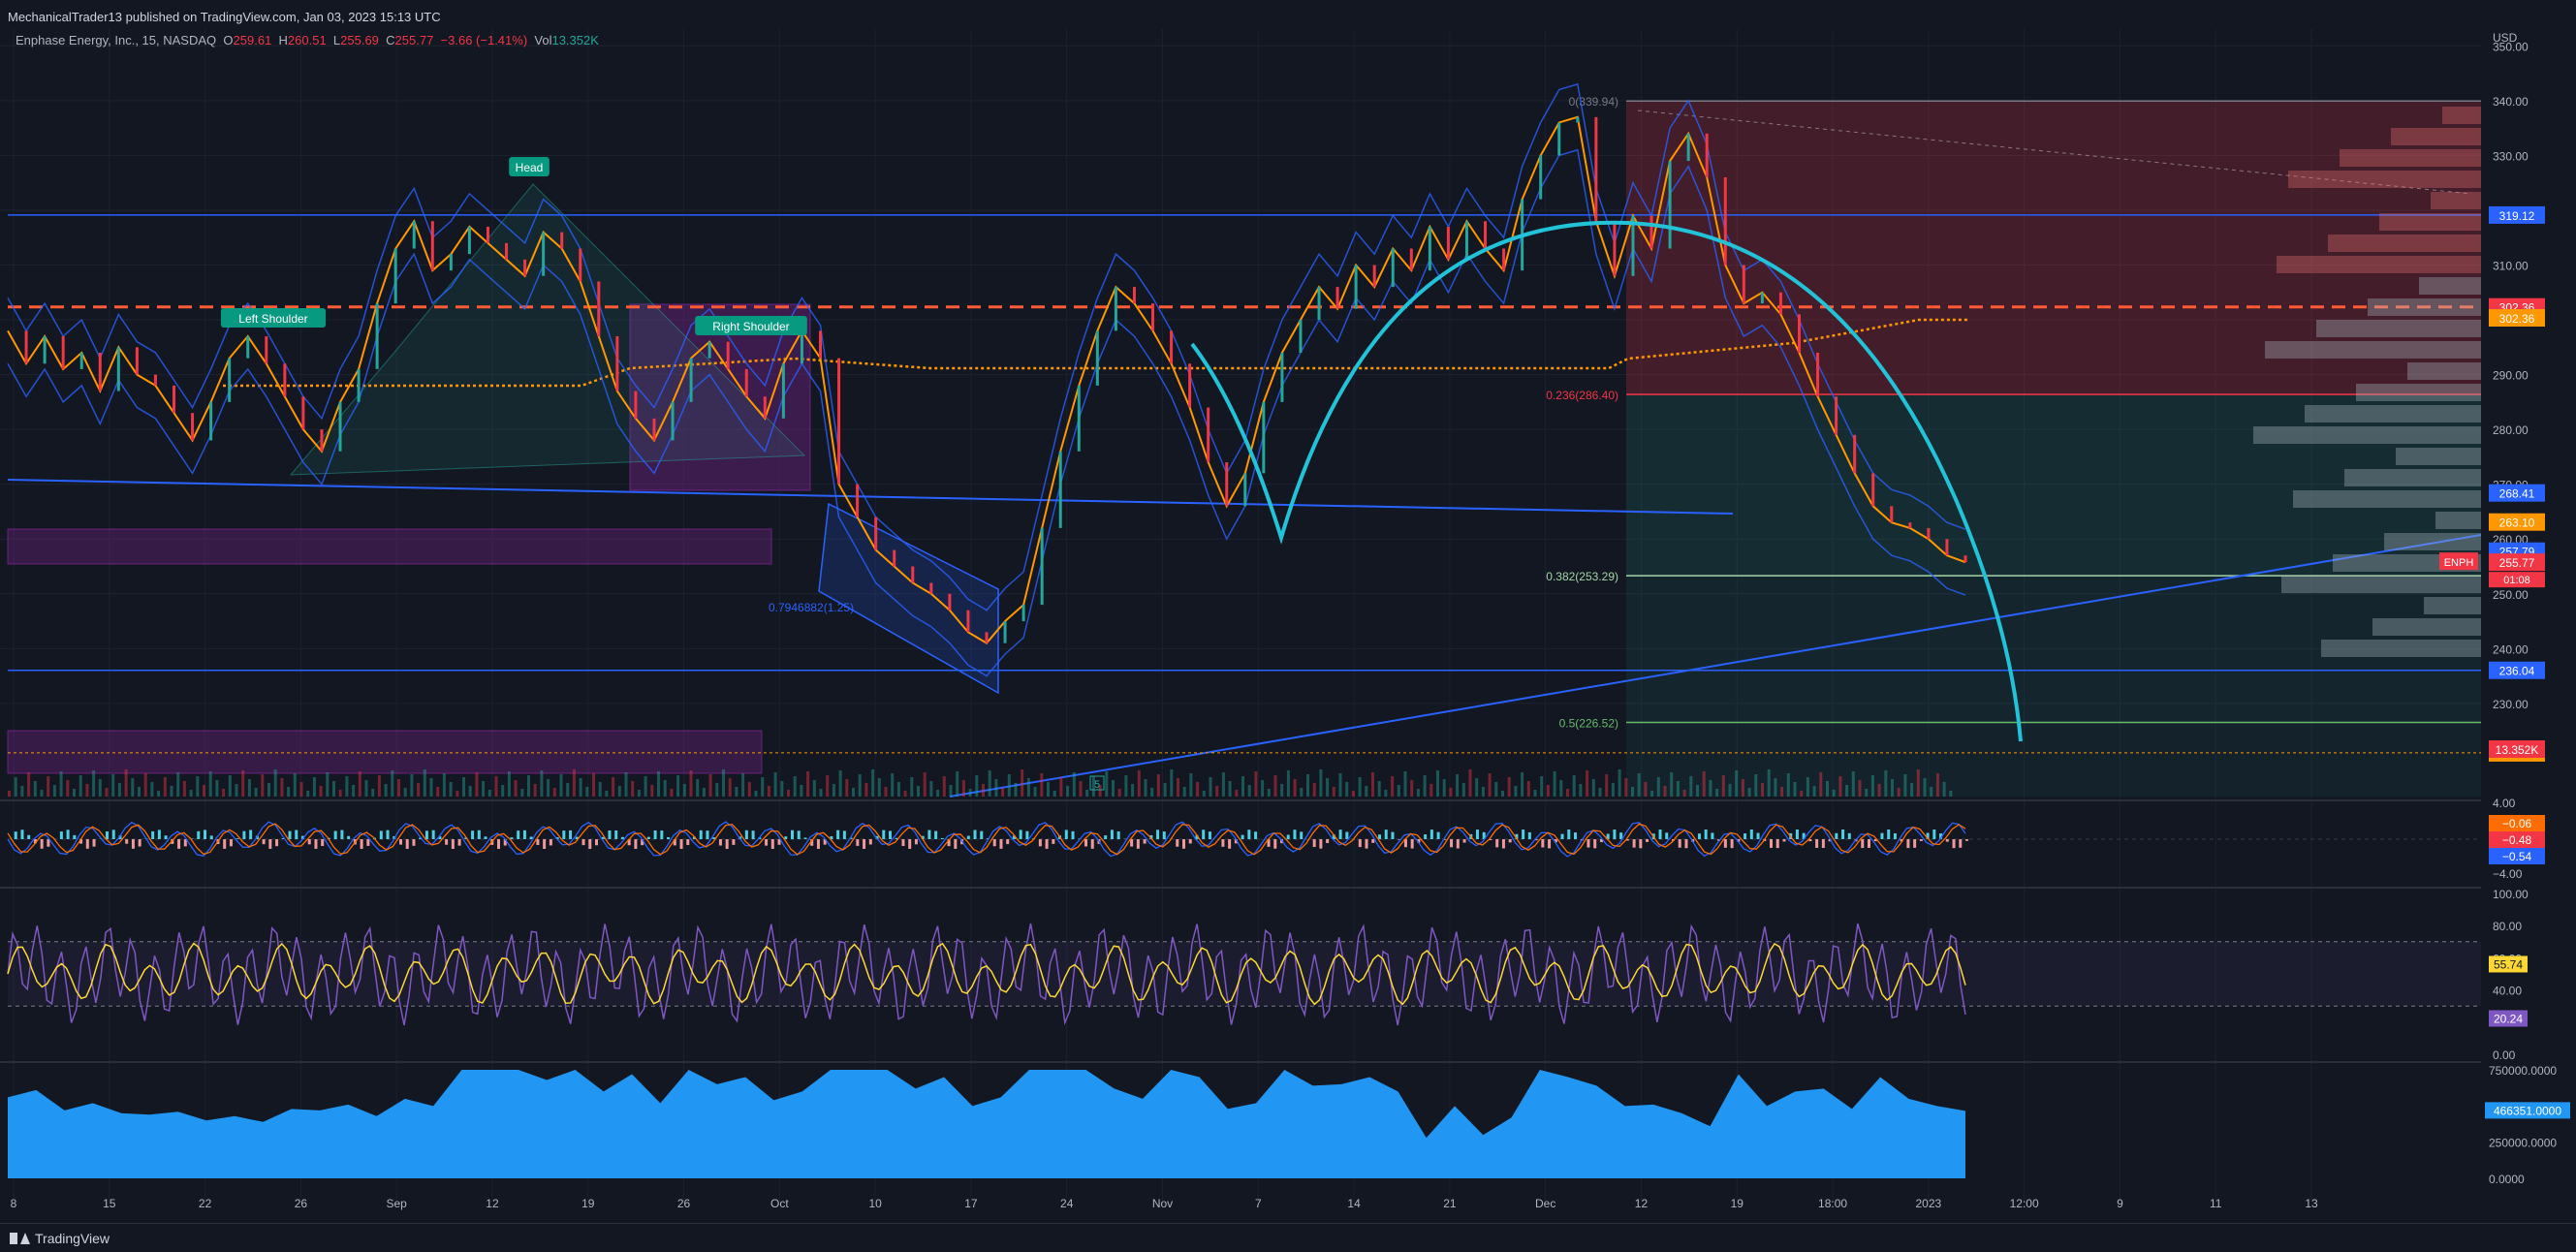  I want to click on x-tick-label: 14, so click(1354, 1203).